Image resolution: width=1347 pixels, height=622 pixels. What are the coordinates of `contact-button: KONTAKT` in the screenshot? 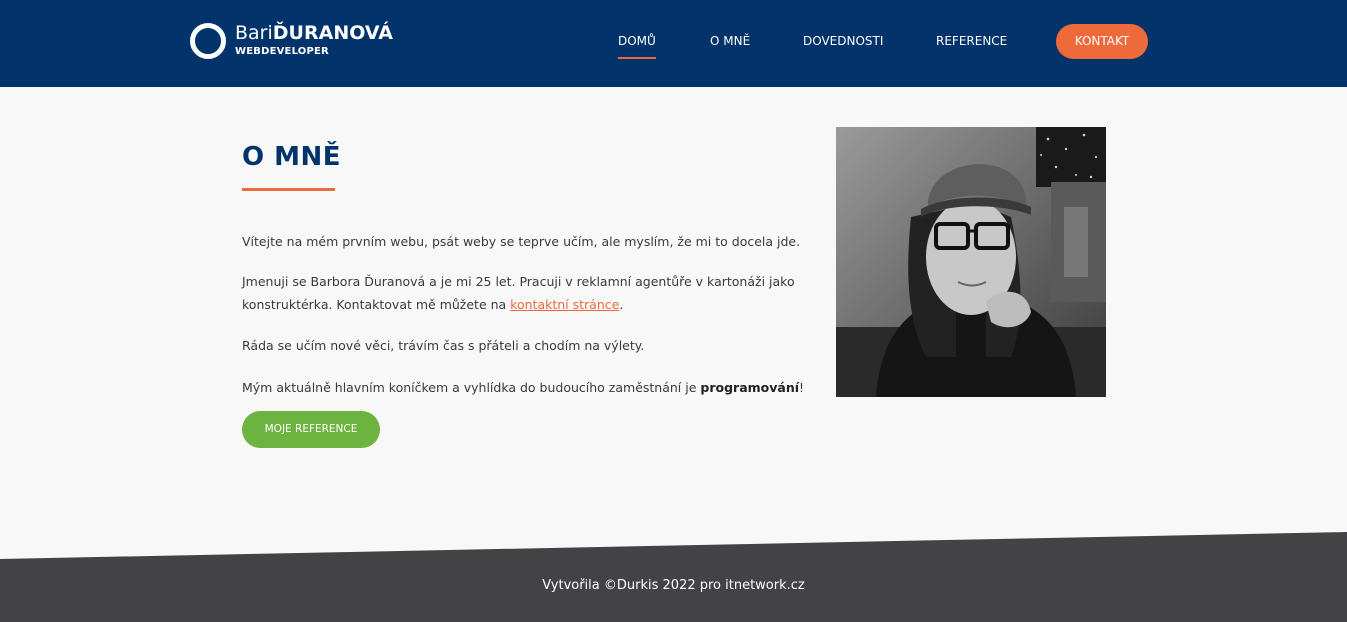 It's located at (1102, 41).